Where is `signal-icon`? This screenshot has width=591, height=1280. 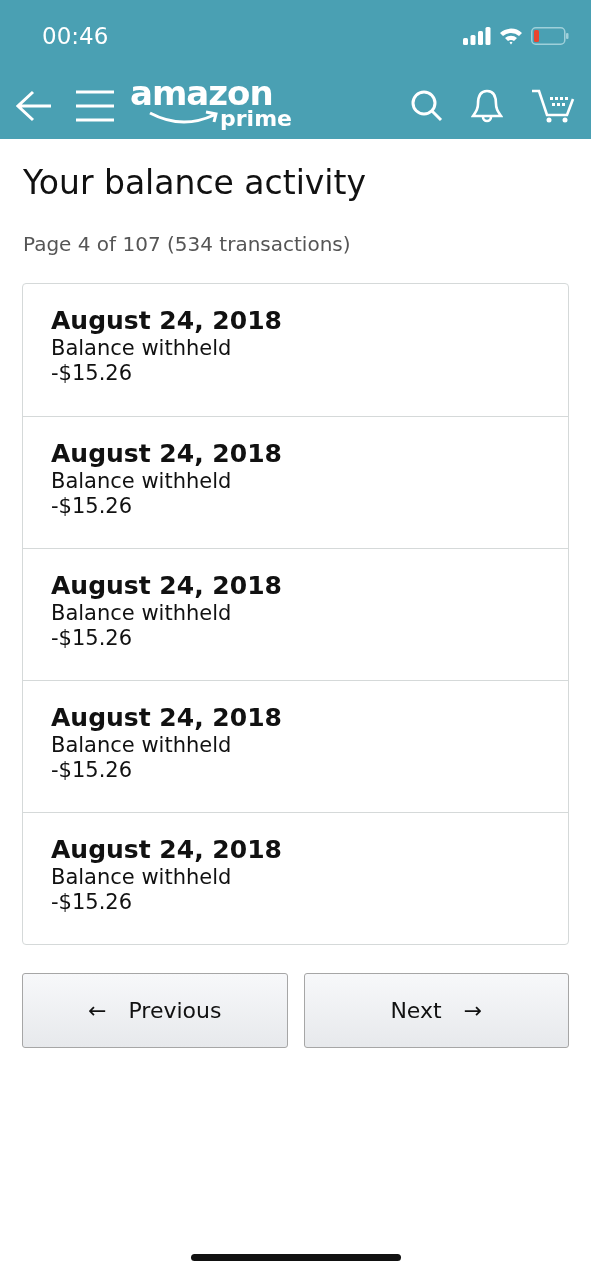 signal-icon is located at coordinates (477, 36).